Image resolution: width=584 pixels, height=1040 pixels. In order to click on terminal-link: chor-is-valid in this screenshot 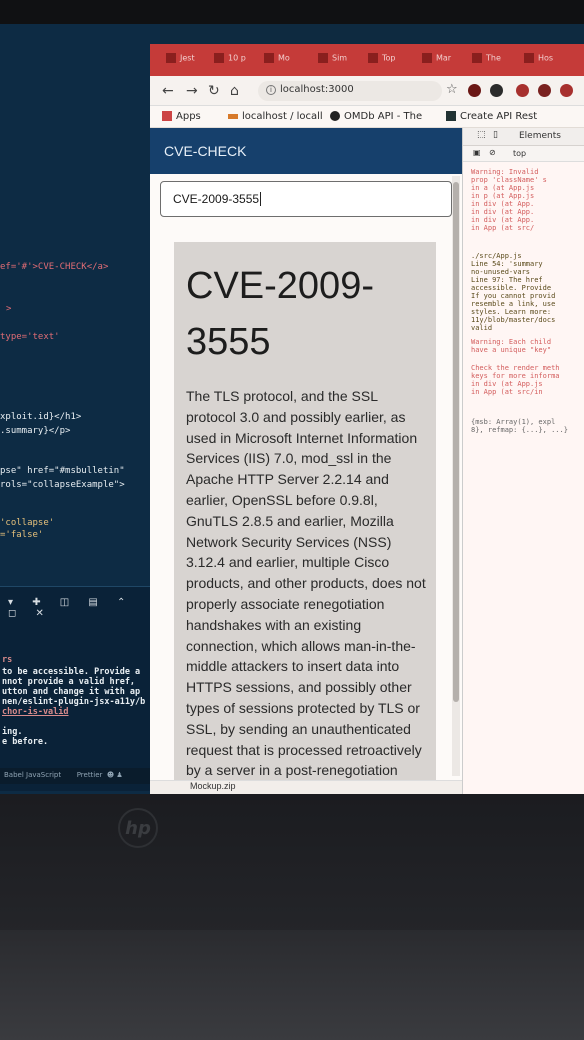, I will do `click(35, 712)`.